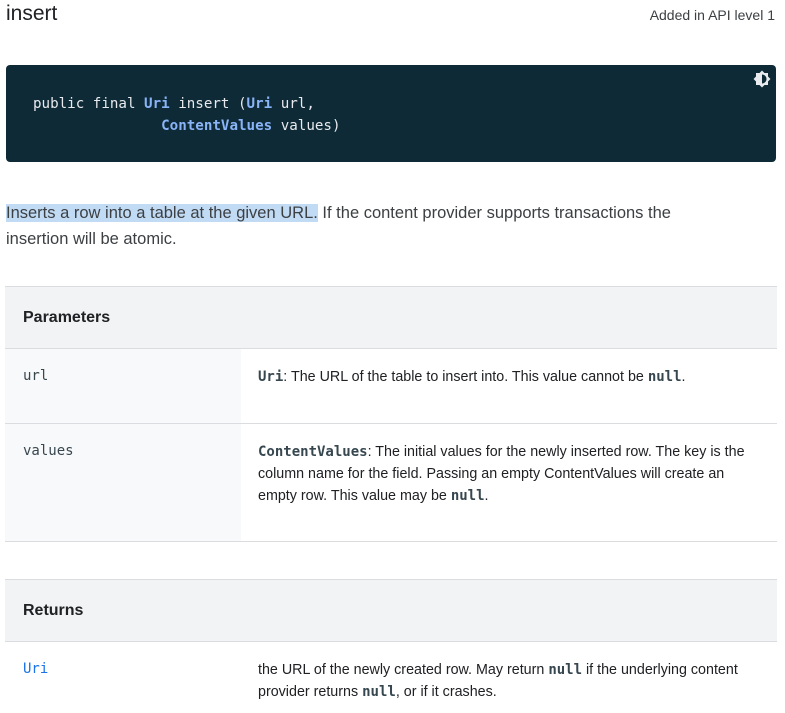  What do you see at coordinates (391, 318) in the screenshot?
I see `parameters-heading: Parameters` at bounding box center [391, 318].